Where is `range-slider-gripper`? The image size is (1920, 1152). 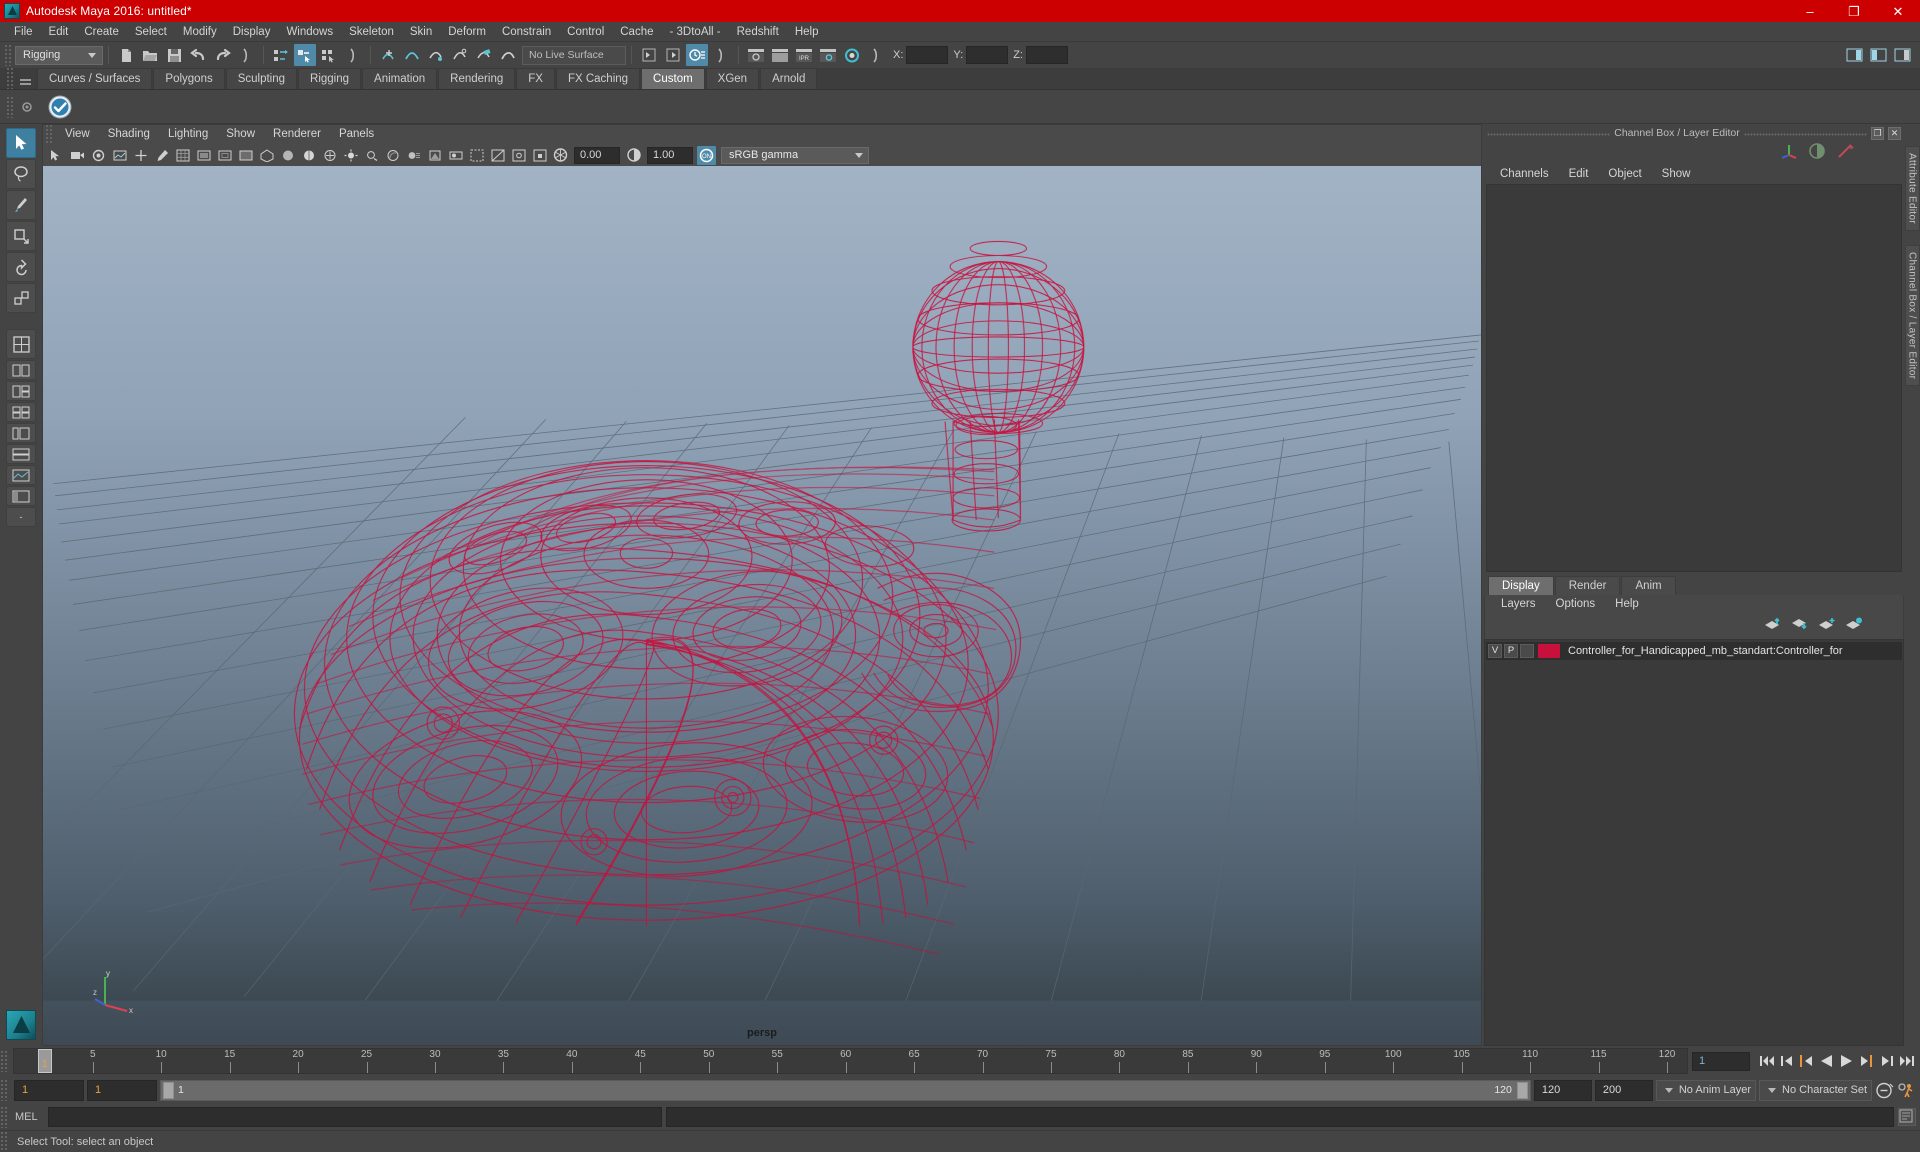
range-slider-gripper is located at coordinates (4, 1090).